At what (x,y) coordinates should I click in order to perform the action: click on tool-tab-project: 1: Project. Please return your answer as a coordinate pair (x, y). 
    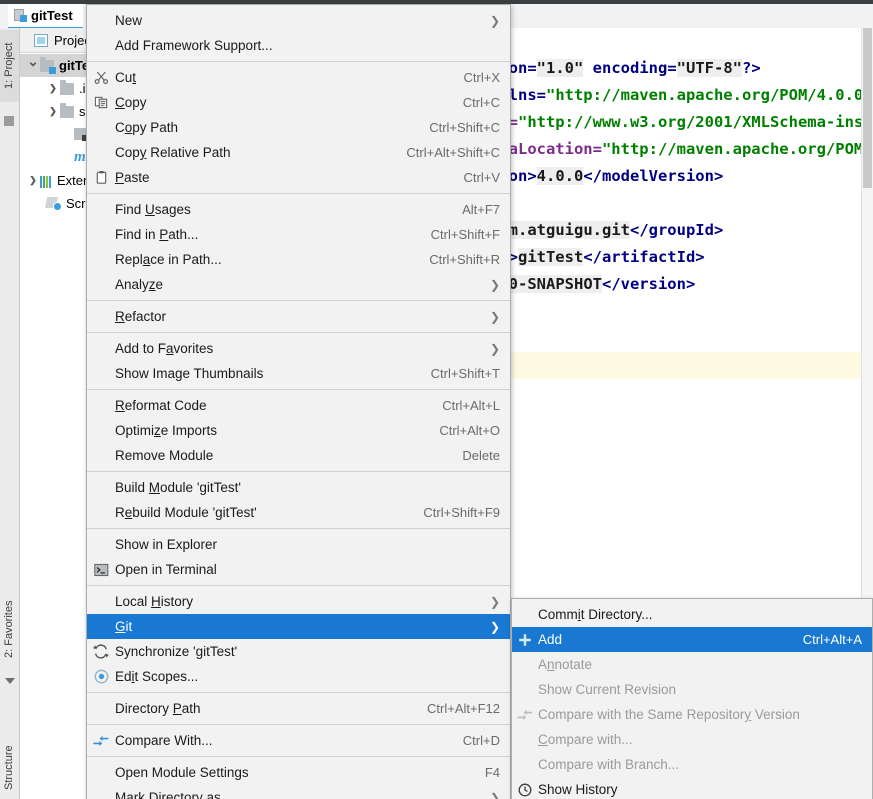
    Looking at the image, I should click on (9, 66).